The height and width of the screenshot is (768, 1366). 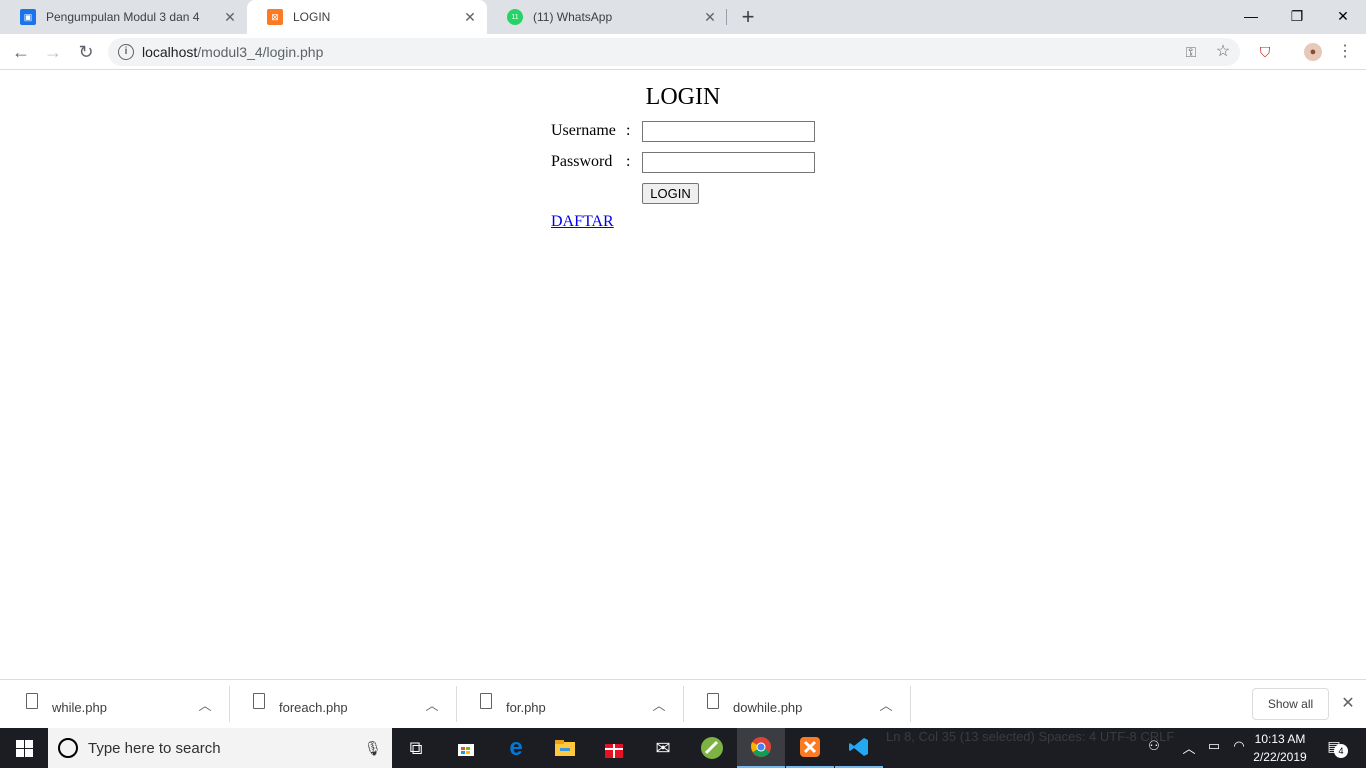 What do you see at coordinates (416, 748) in the screenshot?
I see `task-view-icon: ⧉` at bounding box center [416, 748].